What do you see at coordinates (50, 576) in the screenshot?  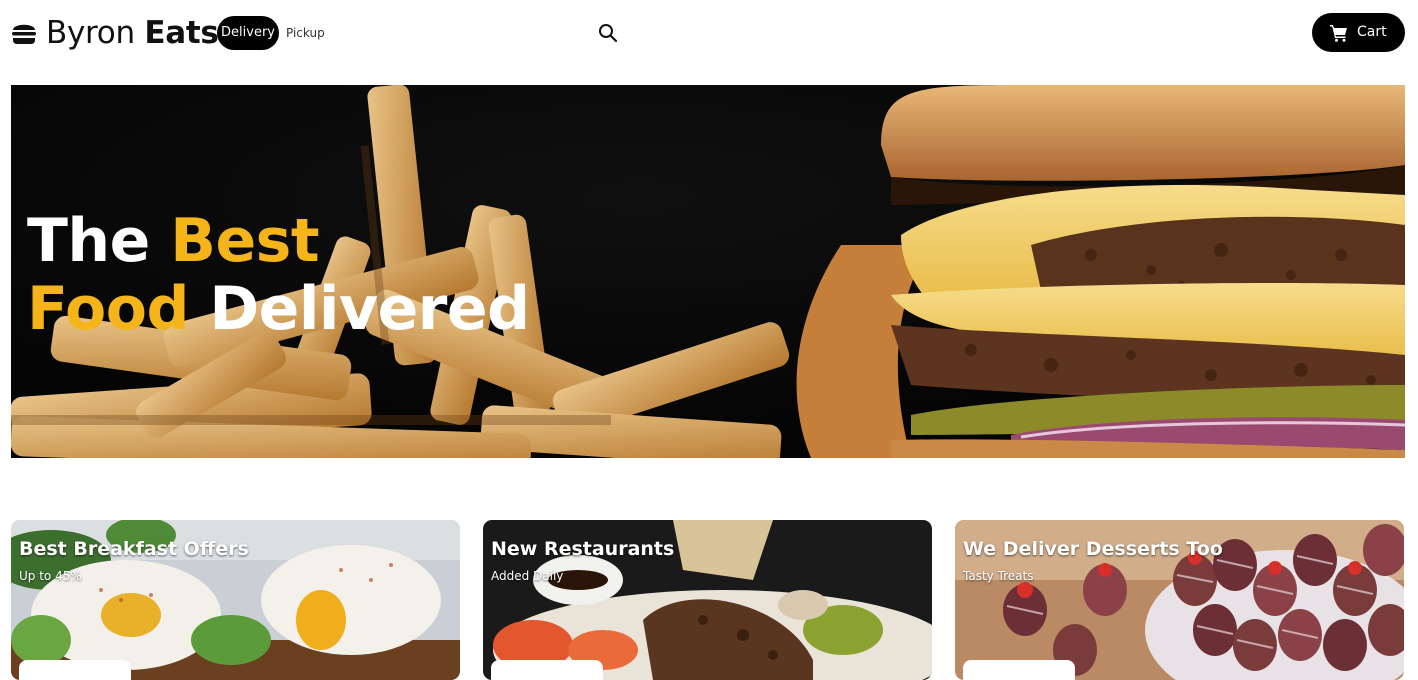 I see `card-subtitle: Up to 45%` at bounding box center [50, 576].